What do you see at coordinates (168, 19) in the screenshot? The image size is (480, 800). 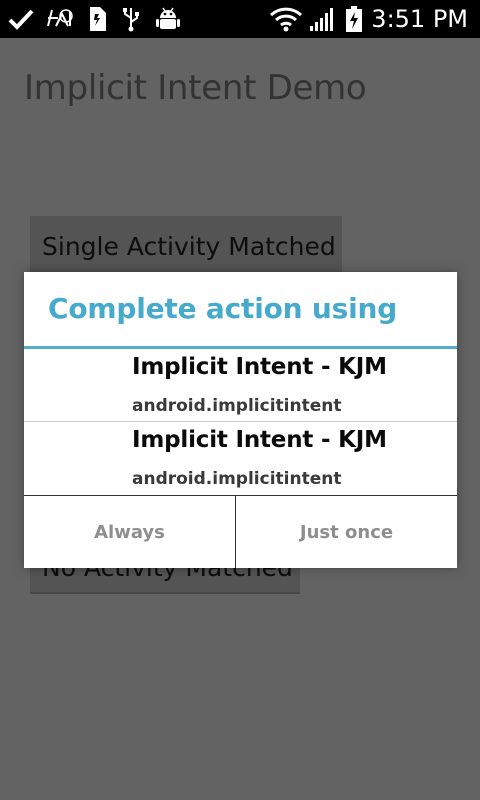 I see `android-debug-icon` at bounding box center [168, 19].